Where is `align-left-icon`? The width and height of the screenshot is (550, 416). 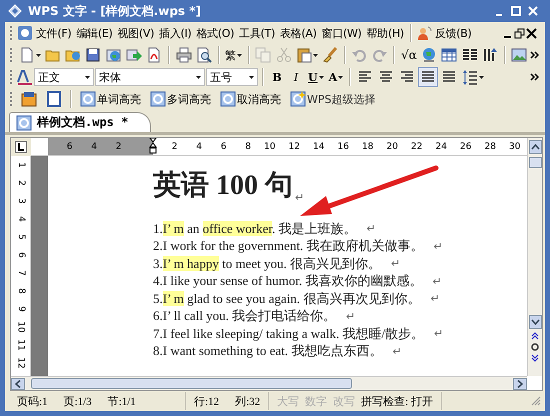 align-left-icon is located at coordinates (365, 77).